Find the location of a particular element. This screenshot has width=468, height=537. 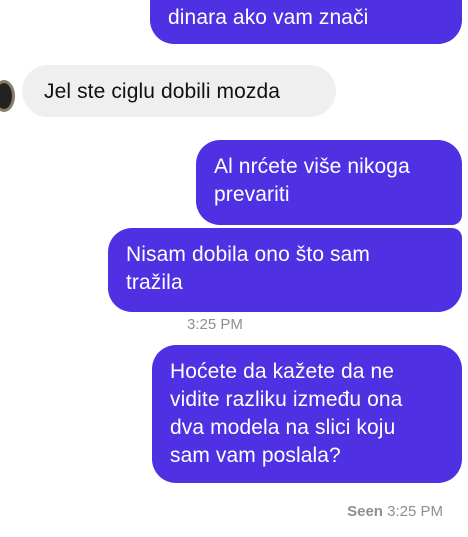

seen-label: Seen is located at coordinates (365, 511).